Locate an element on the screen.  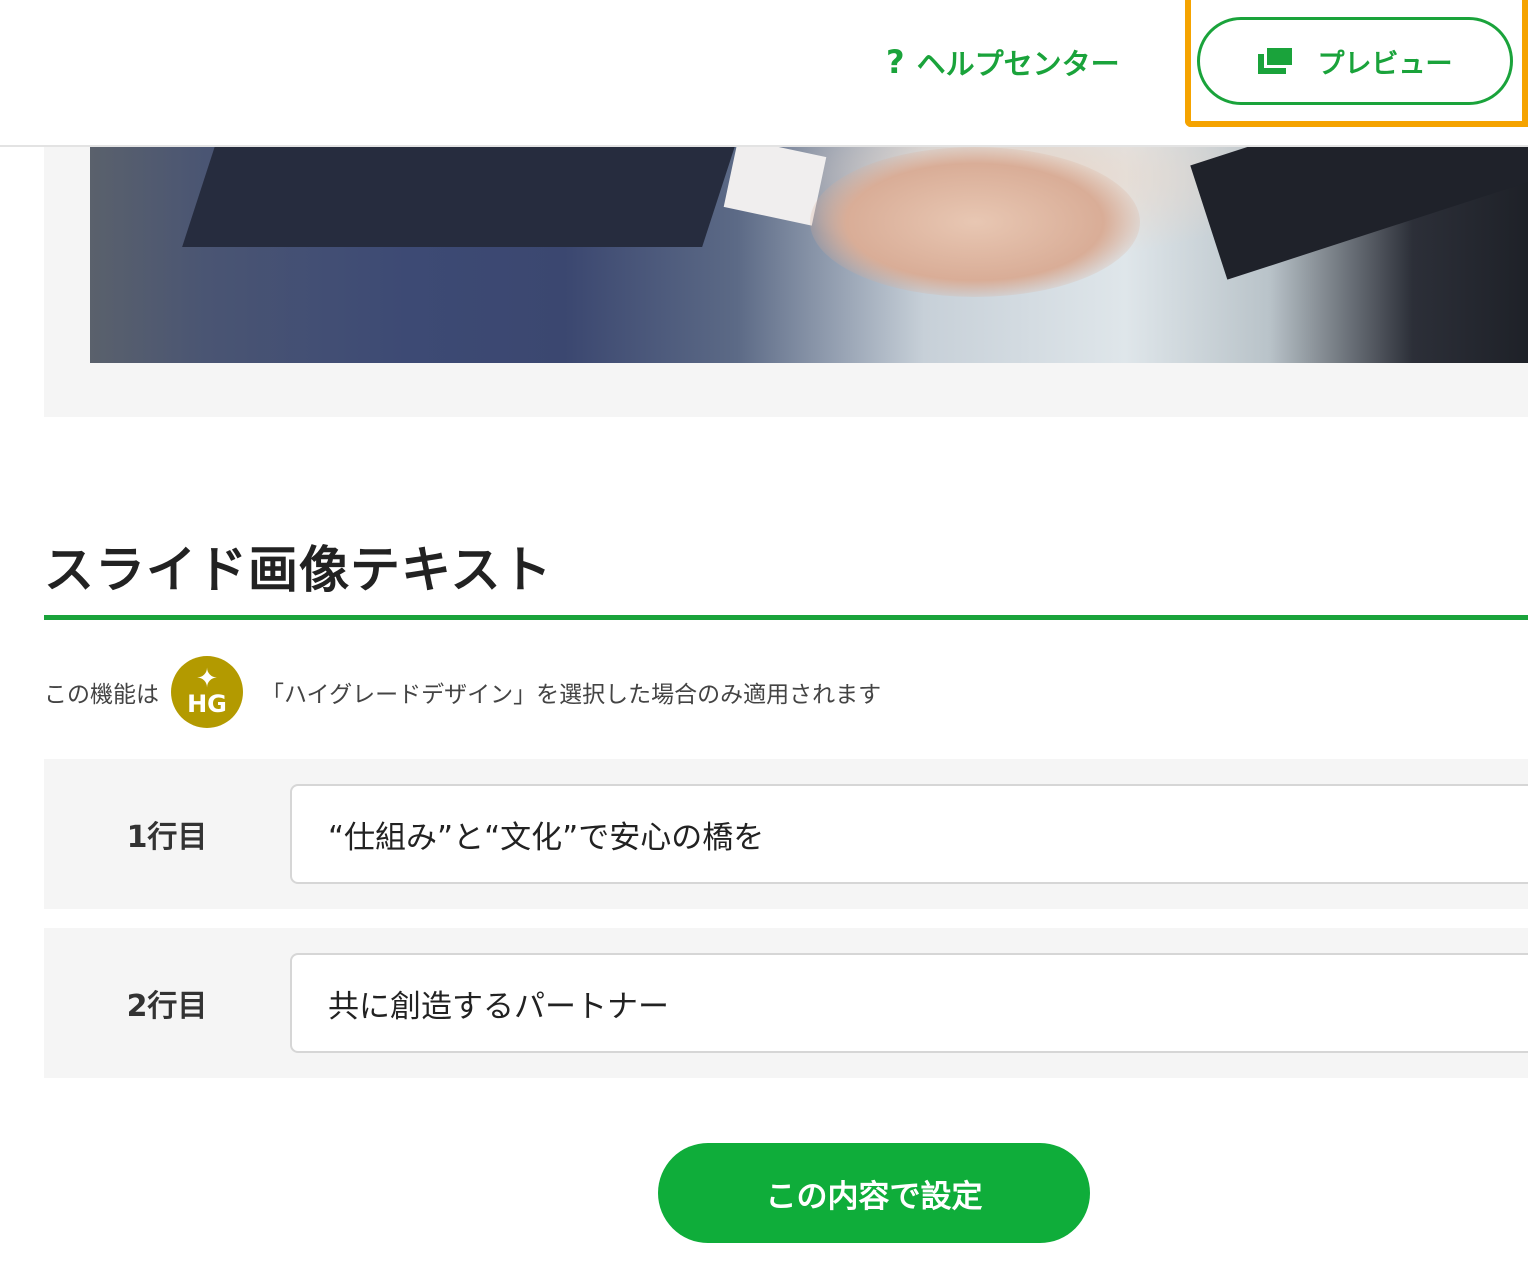
hg-badge-text: HG is located at coordinates (207, 704).